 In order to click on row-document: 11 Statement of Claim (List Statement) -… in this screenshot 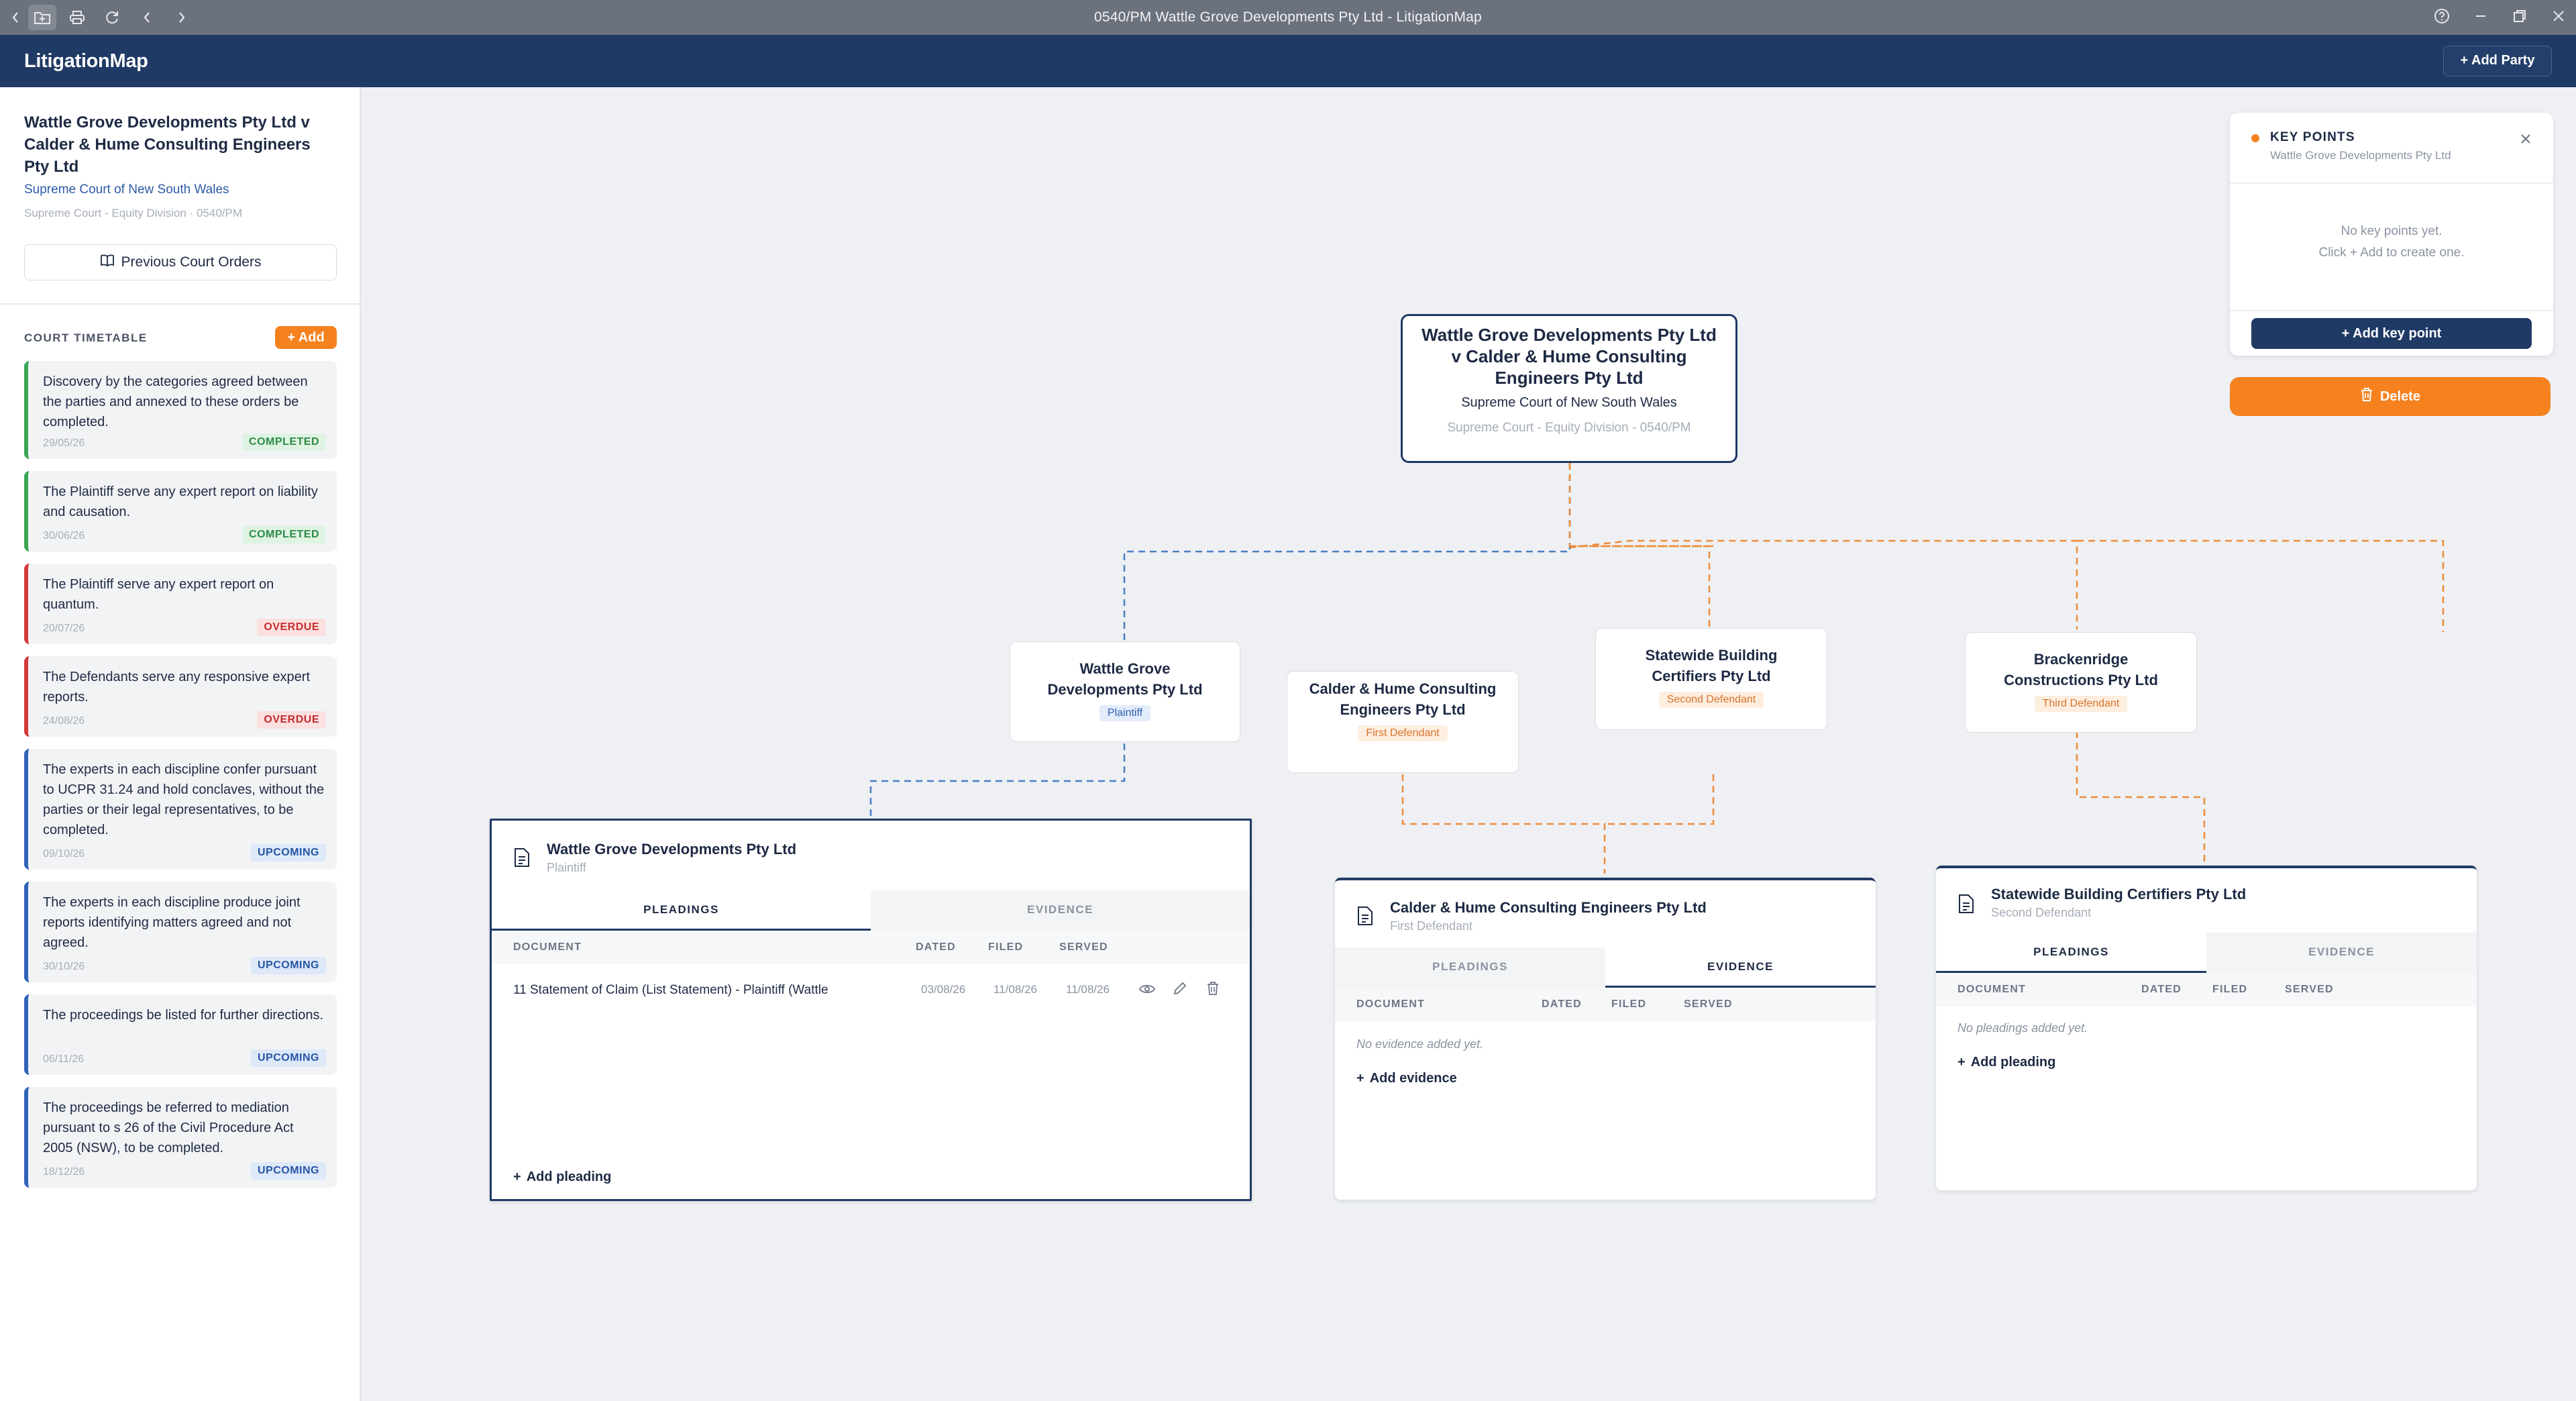, I will do `click(670, 990)`.